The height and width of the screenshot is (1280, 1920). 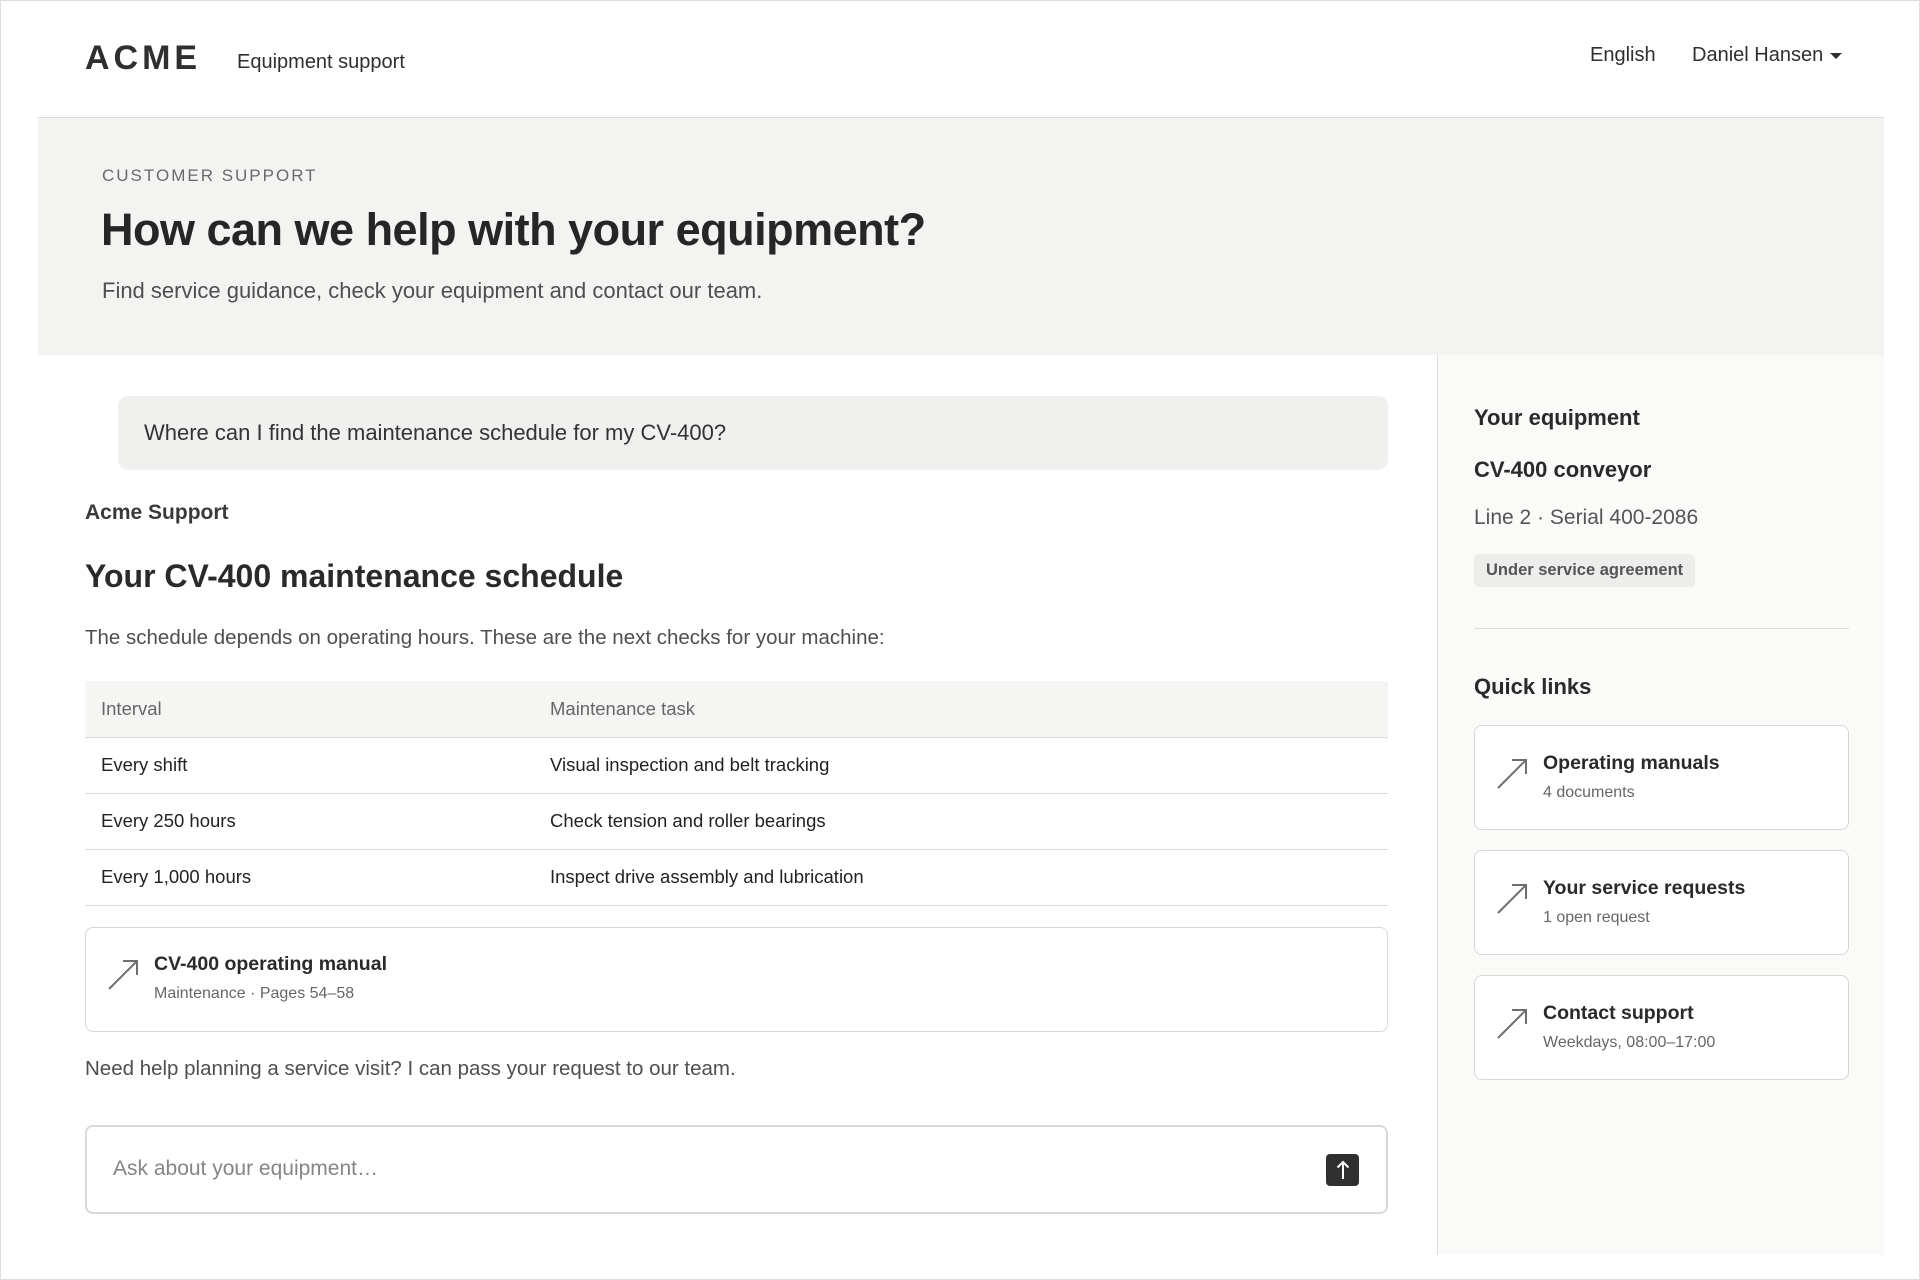 What do you see at coordinates (703, 1169) in the screenshot?
I see `message-input` at bounding box center [703, 1169].